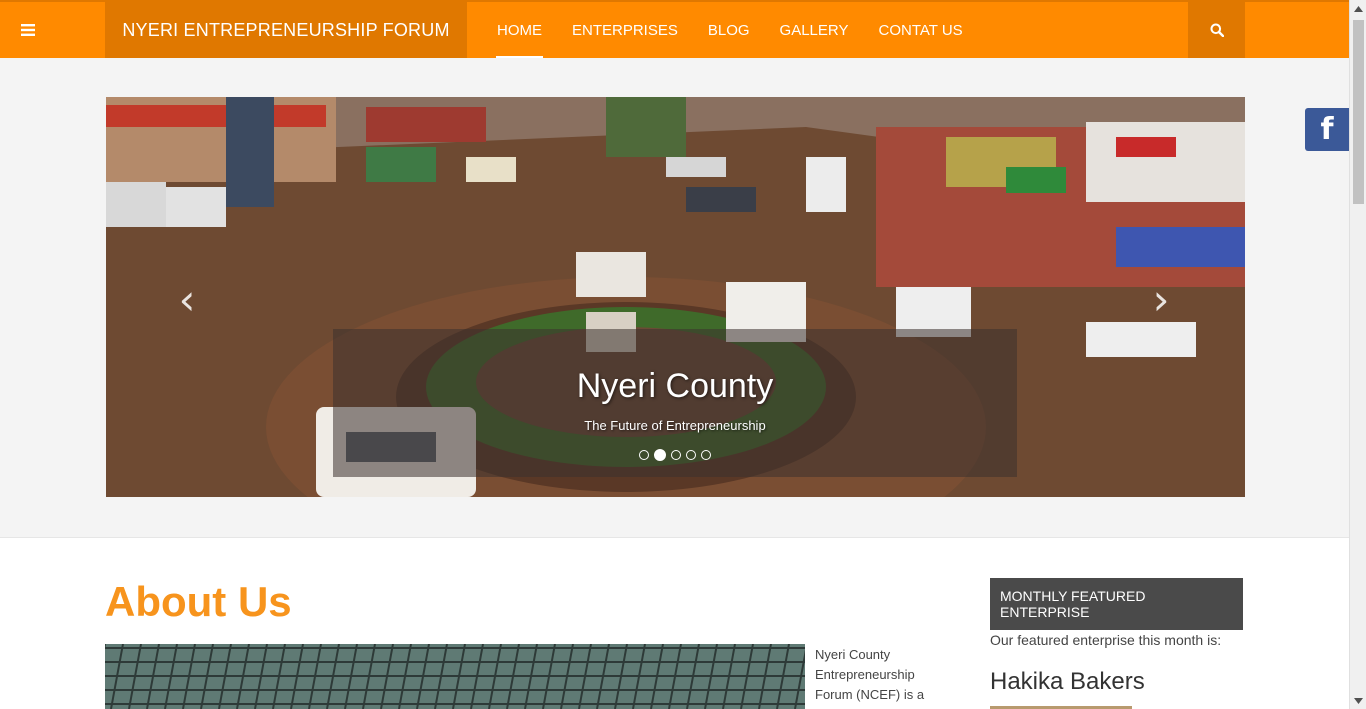 The height and width of the screenshot is (709, 1366). Describe the element at coordinates (1106, 640) in the screenshot. I see `featured-subtitle: Our featured enterprise this month is:` at that location.